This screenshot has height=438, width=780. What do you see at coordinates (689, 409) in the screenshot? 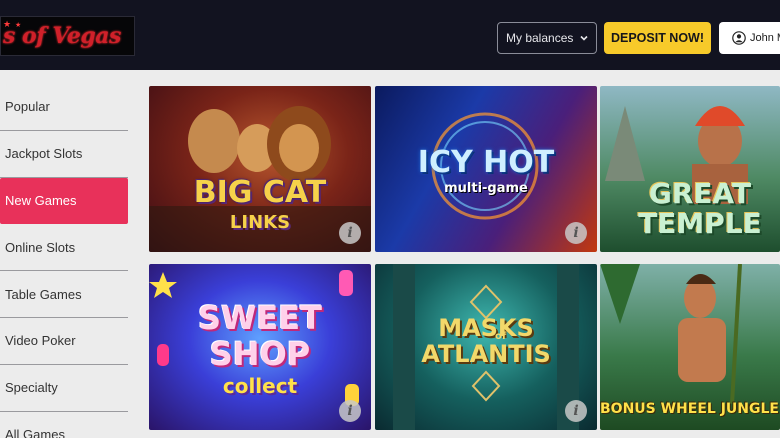
I see `game-title-line1: BONUS WHEEL JUNGLE` at bounding box center [689, 409].